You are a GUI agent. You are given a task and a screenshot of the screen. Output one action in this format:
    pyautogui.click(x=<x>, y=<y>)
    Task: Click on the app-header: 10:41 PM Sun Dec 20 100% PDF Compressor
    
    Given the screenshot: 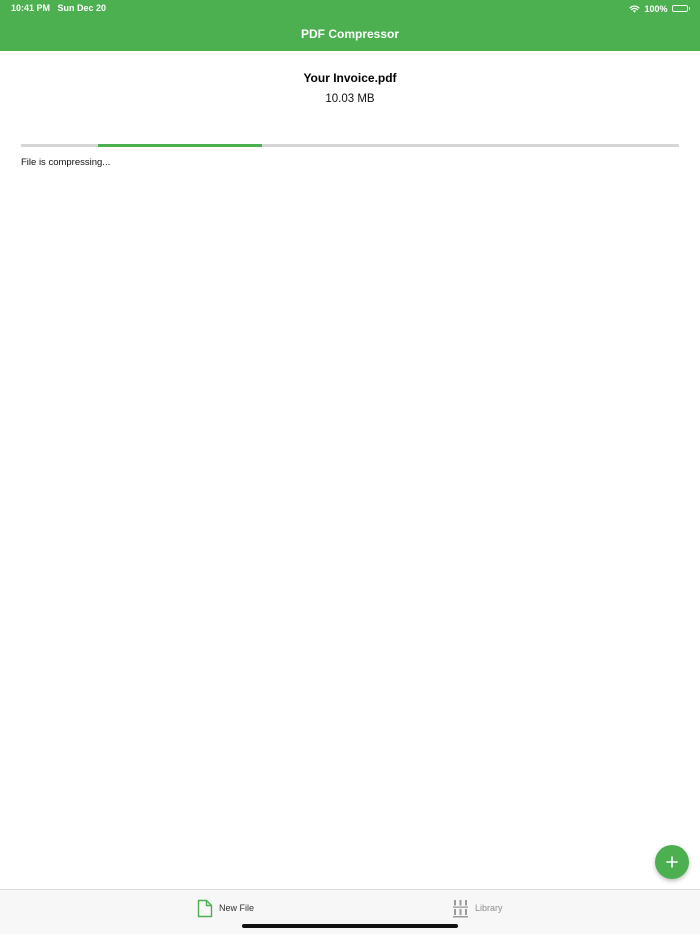 What is the action you would take?
    pyautogui.click(x=350, y=25)
    